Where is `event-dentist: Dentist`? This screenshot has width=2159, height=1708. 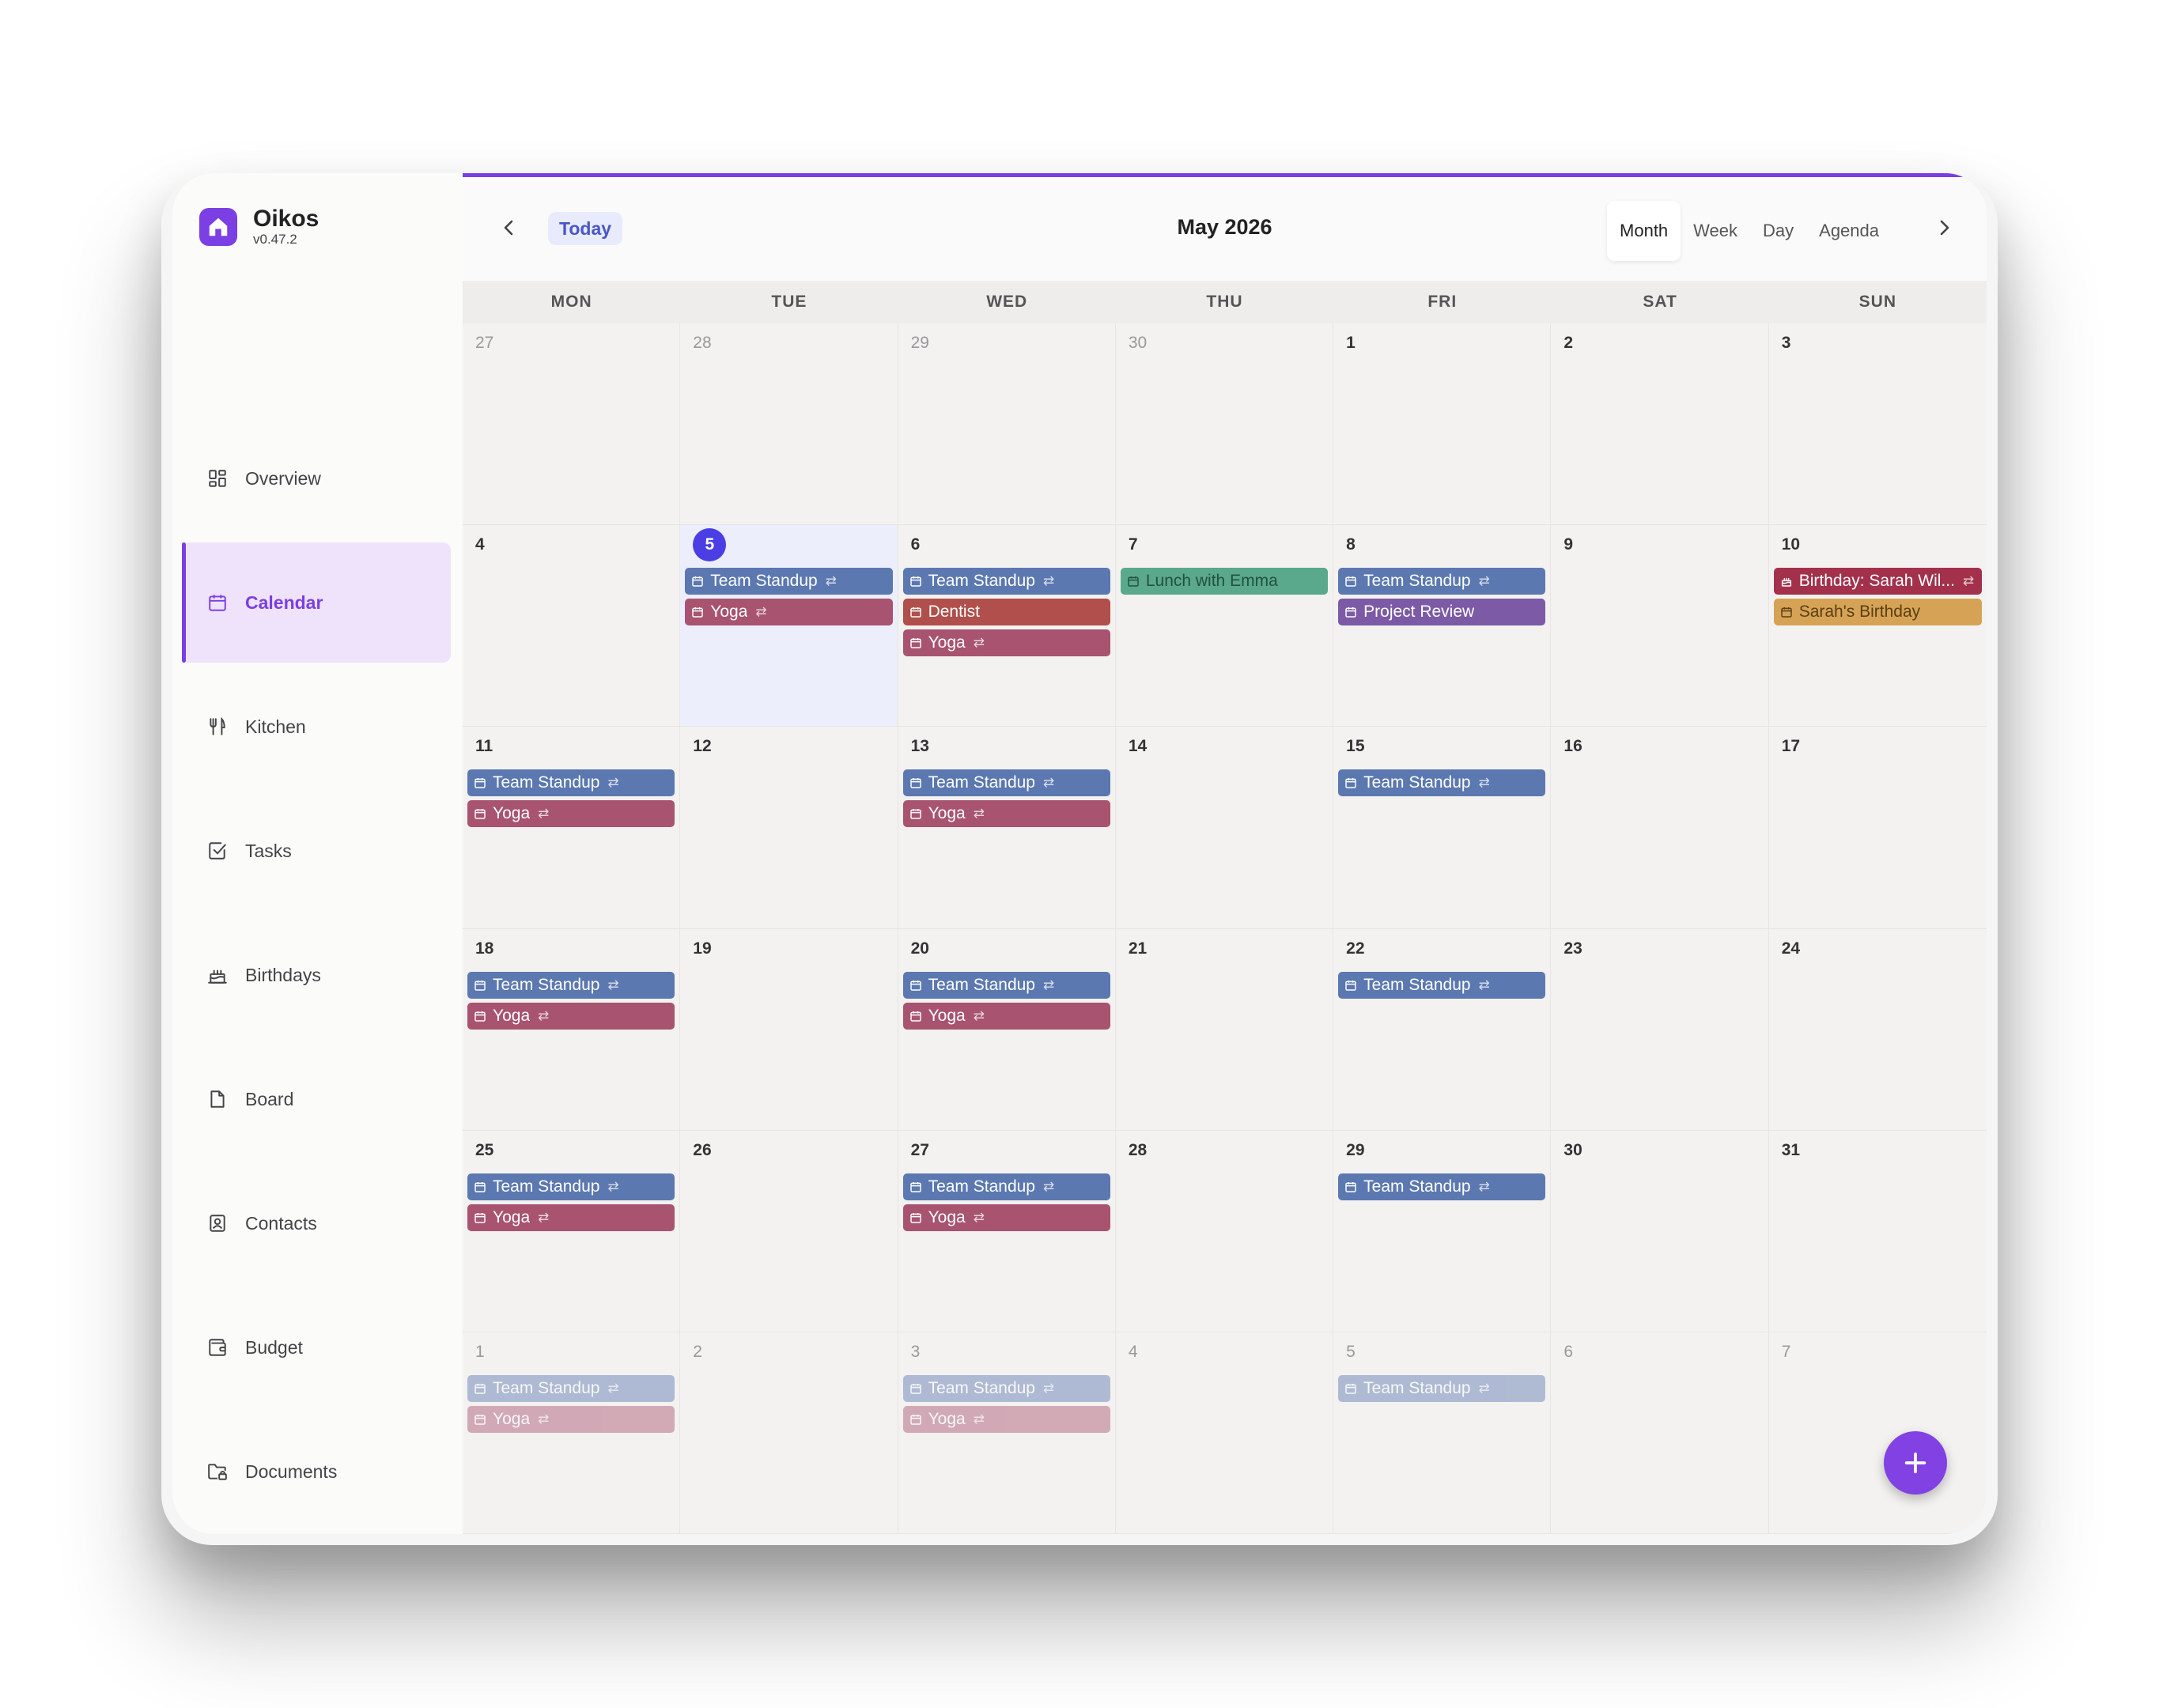
event-dentist: Dentist is located at coordinates (1006, 613).